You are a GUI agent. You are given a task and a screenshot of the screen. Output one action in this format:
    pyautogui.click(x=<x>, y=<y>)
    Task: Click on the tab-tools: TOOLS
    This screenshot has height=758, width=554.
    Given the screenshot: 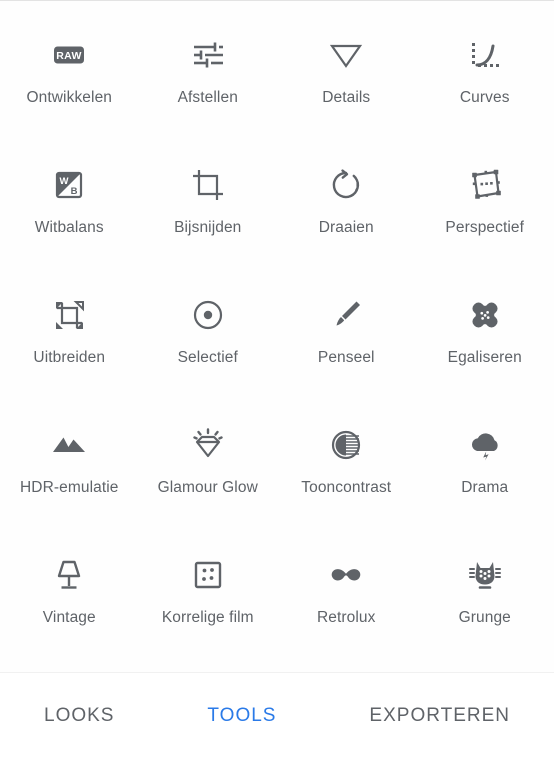 What is the action you would take?
    pyautogui.click(x=241, y=716)
    